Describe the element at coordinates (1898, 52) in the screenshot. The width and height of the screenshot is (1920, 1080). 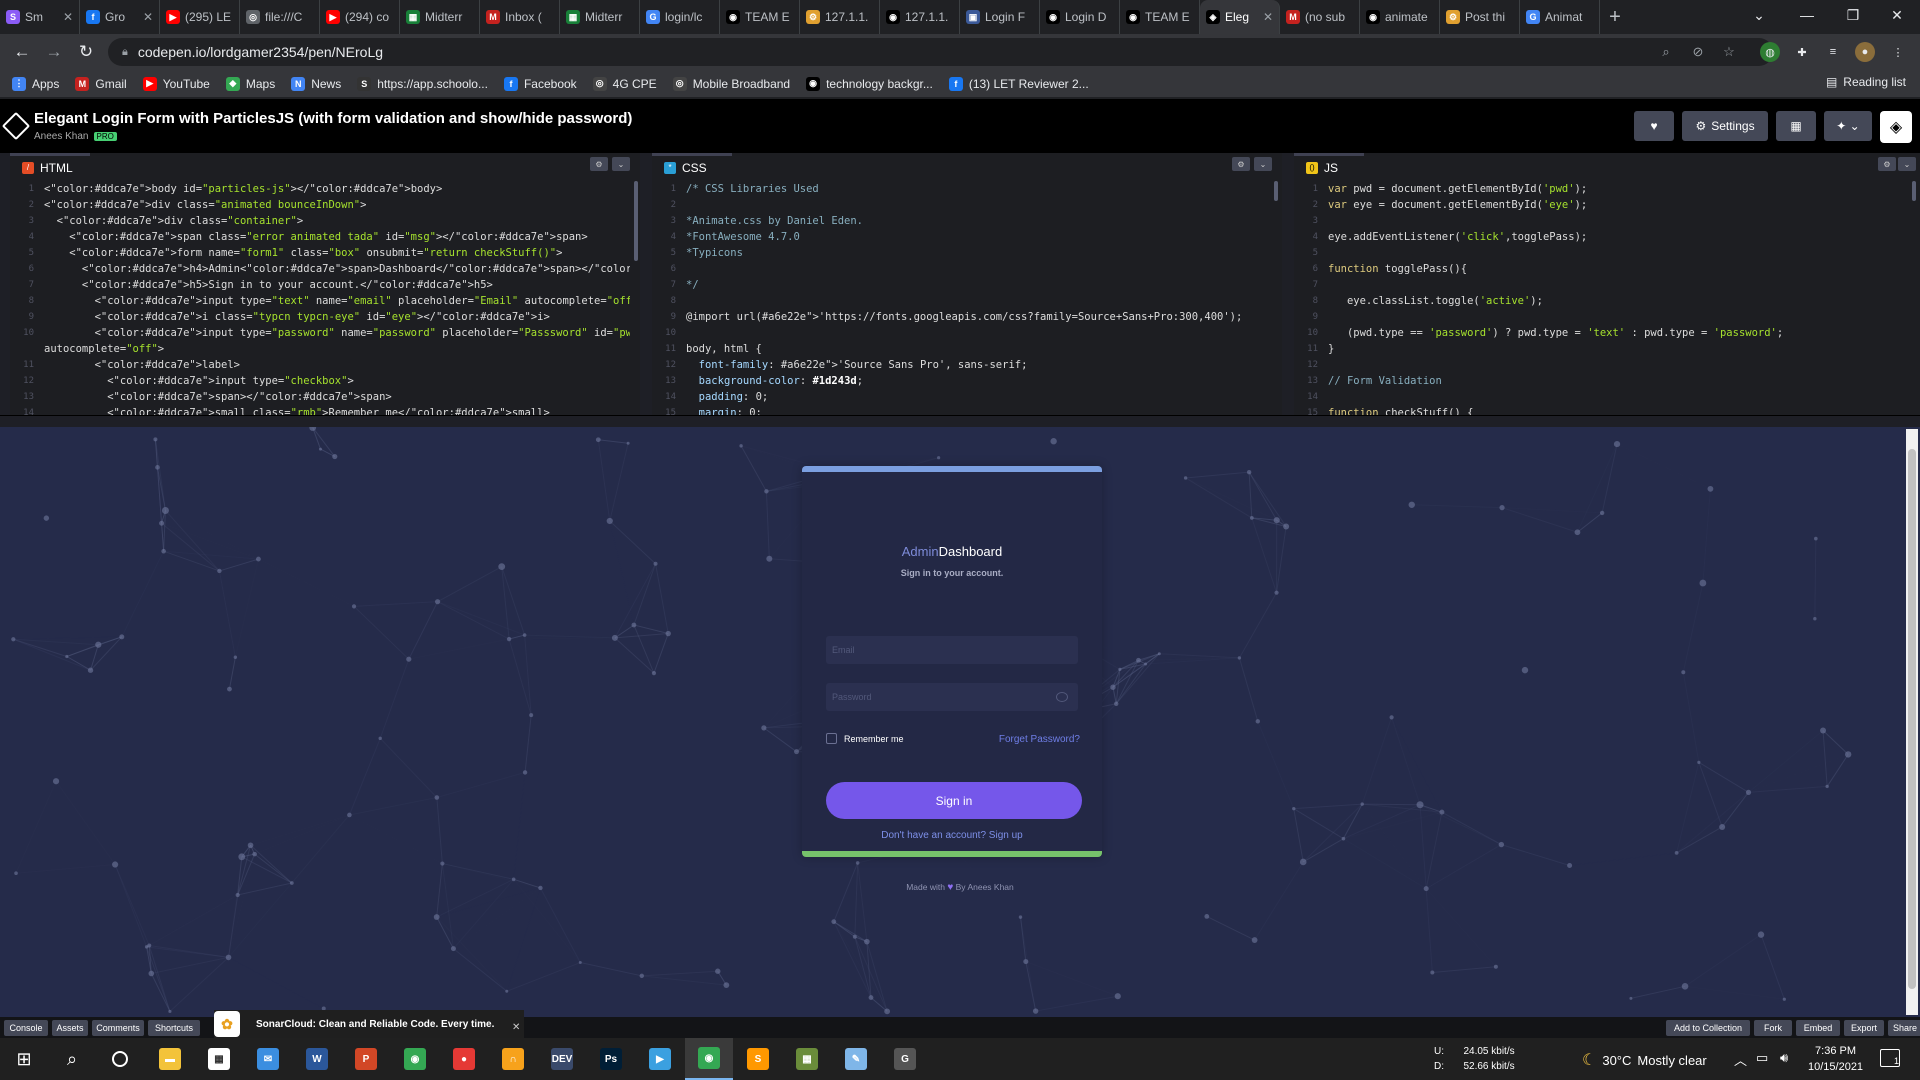
I see `menu-kebab-icon: ⋮` at that location.